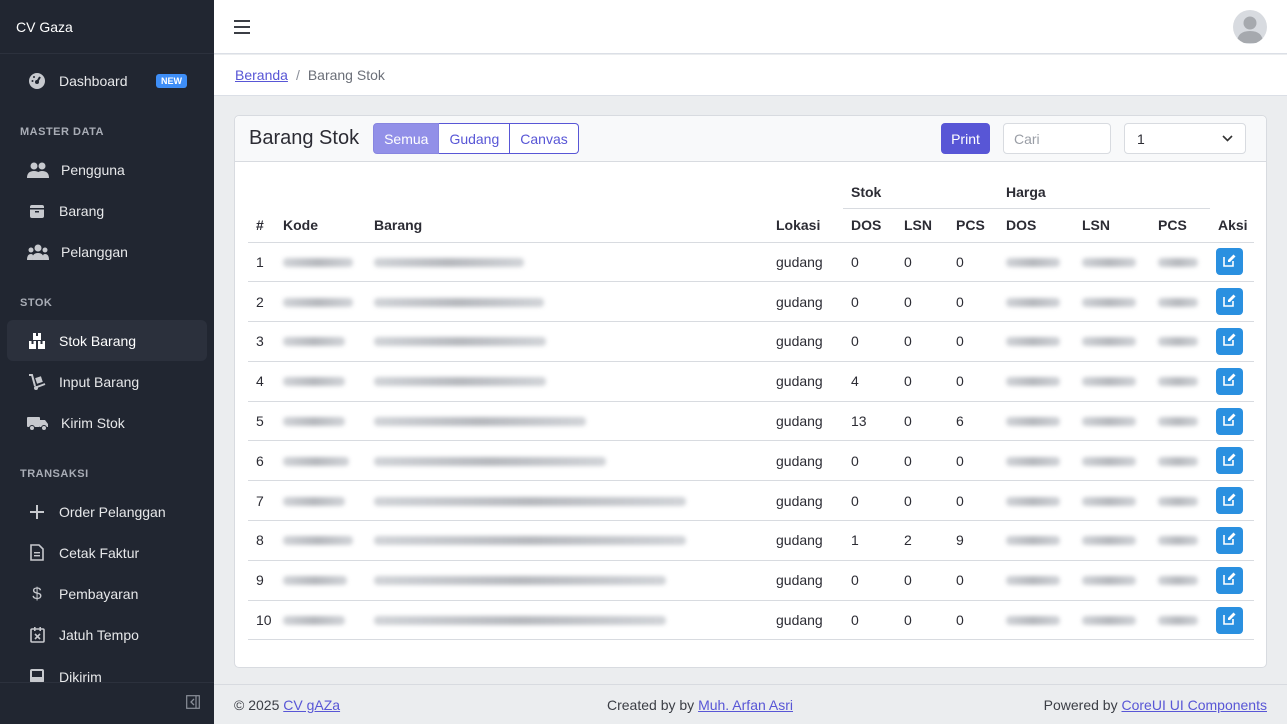 This screenshot has height=724, width=1287. What do you see at coordinates (1185, 138) in the screenshot?
I see `page-select: 1` at bounding box center [1185, 138].